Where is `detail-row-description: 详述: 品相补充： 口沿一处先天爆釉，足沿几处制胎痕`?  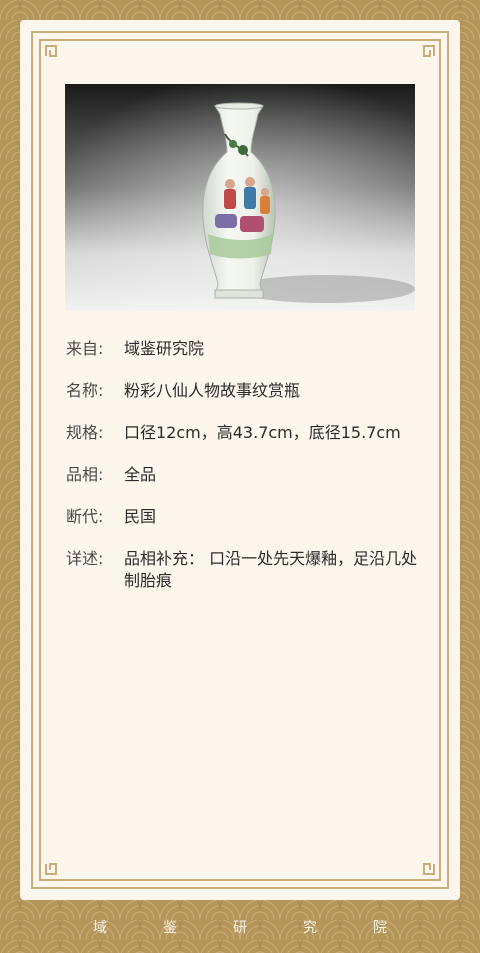 detail-row-description: 详述: 品相补充： 口沿一处先天爆釉，足沿几处制胎痕 is located at coordinates (246, 570).